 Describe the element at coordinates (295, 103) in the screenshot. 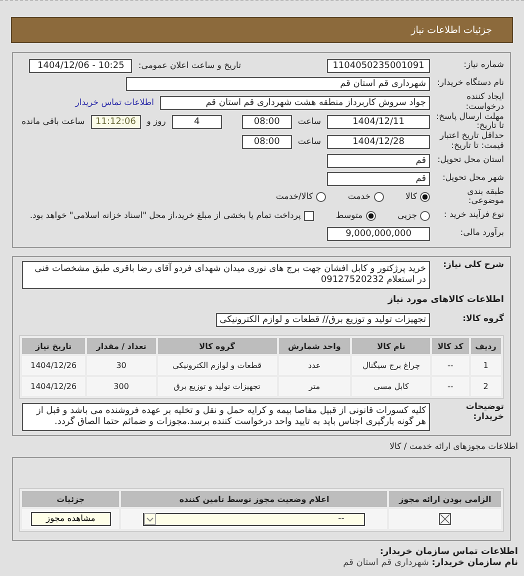

I see `creator-field: جواد سروش کاربرداز منطقه هشت شهرداری قم استان قم` at that location.